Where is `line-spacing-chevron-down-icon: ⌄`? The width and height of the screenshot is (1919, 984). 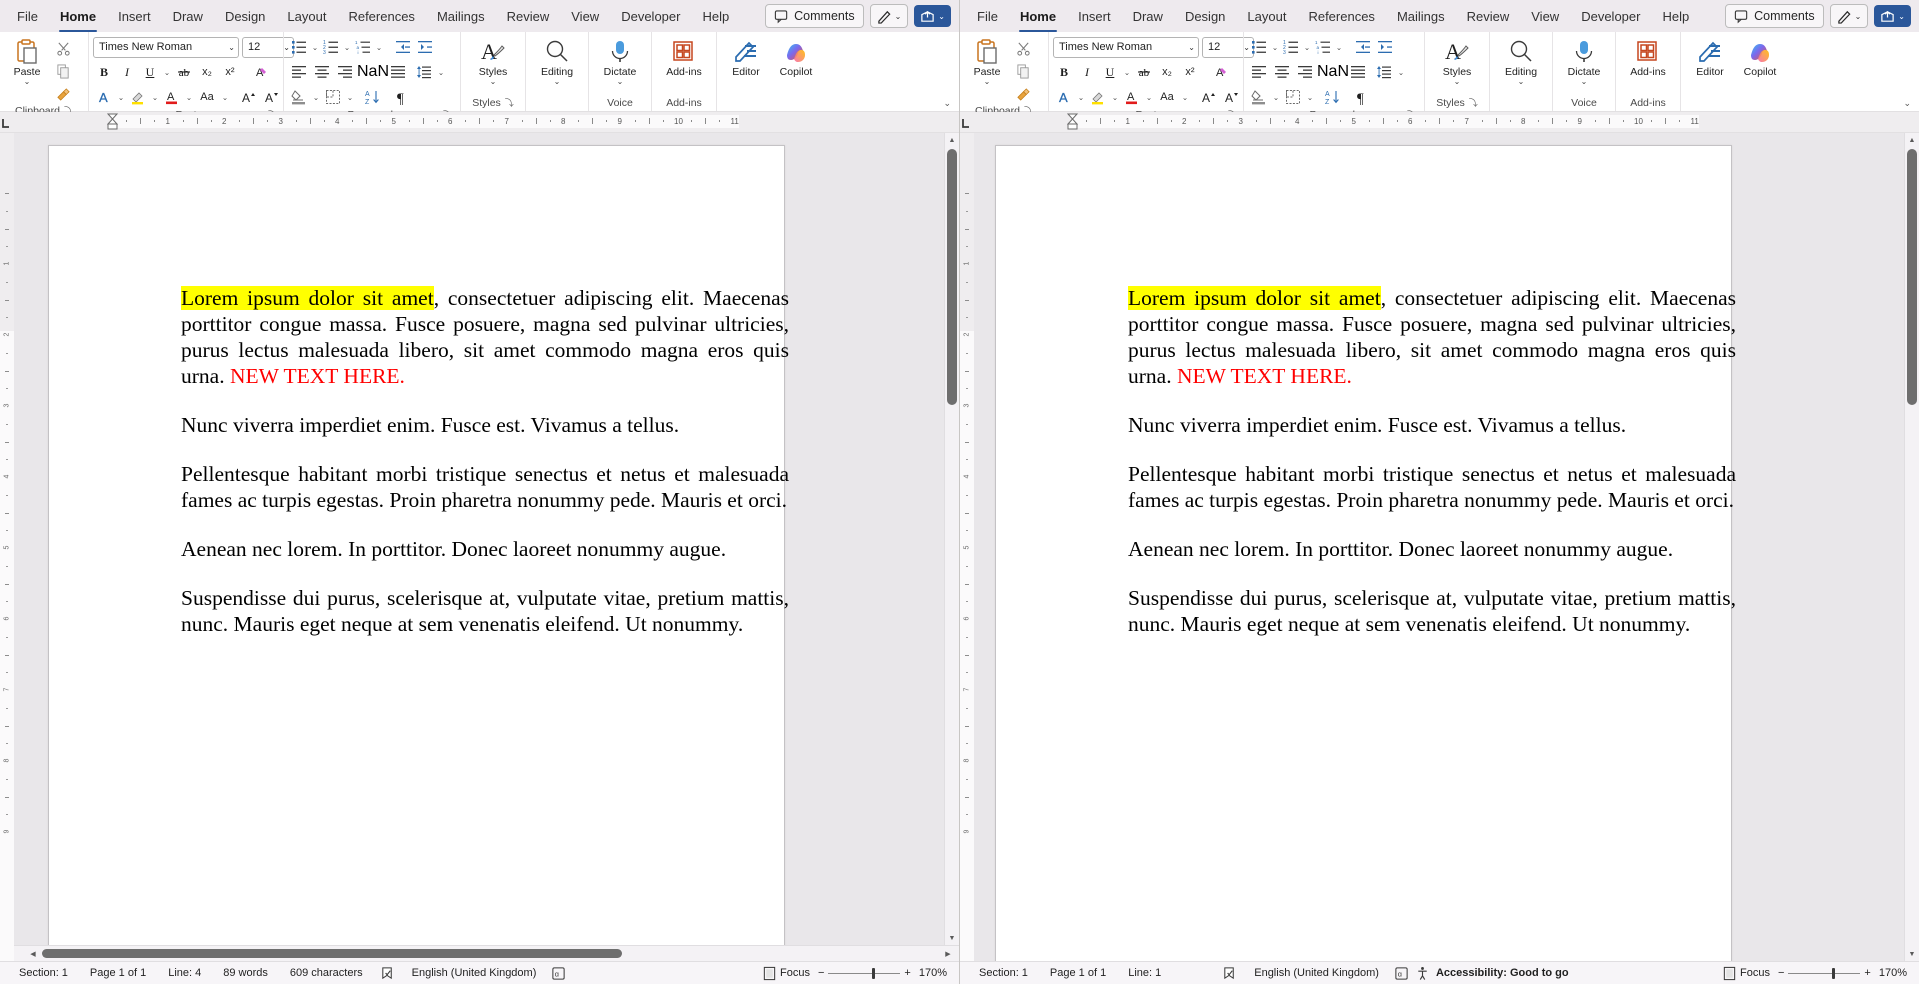
line-spacing-chevron-down-icon: ⌄ is located at coordinates (441, 72).